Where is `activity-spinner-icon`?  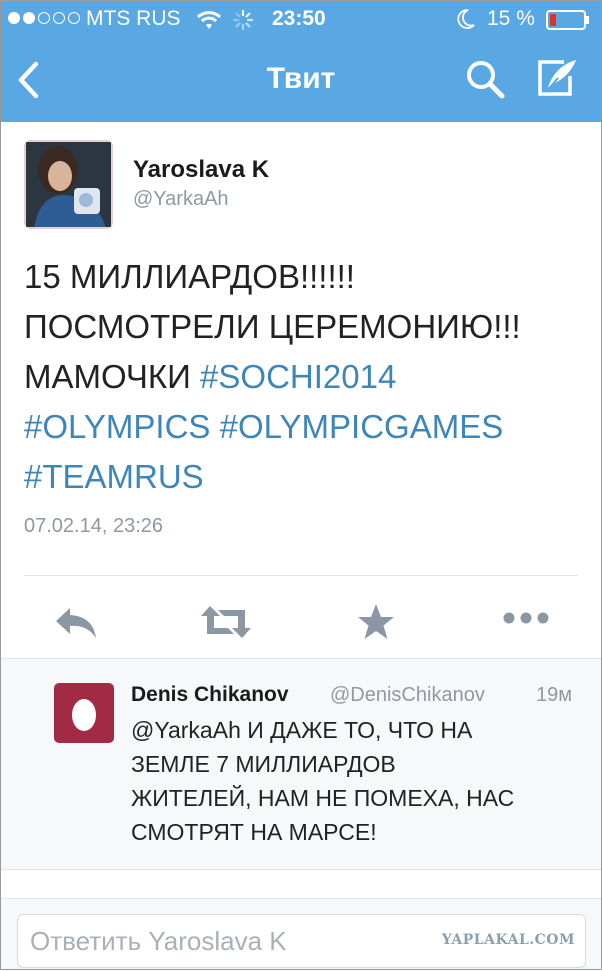
activity-spinner-icon is located at coordinates (243, 23).